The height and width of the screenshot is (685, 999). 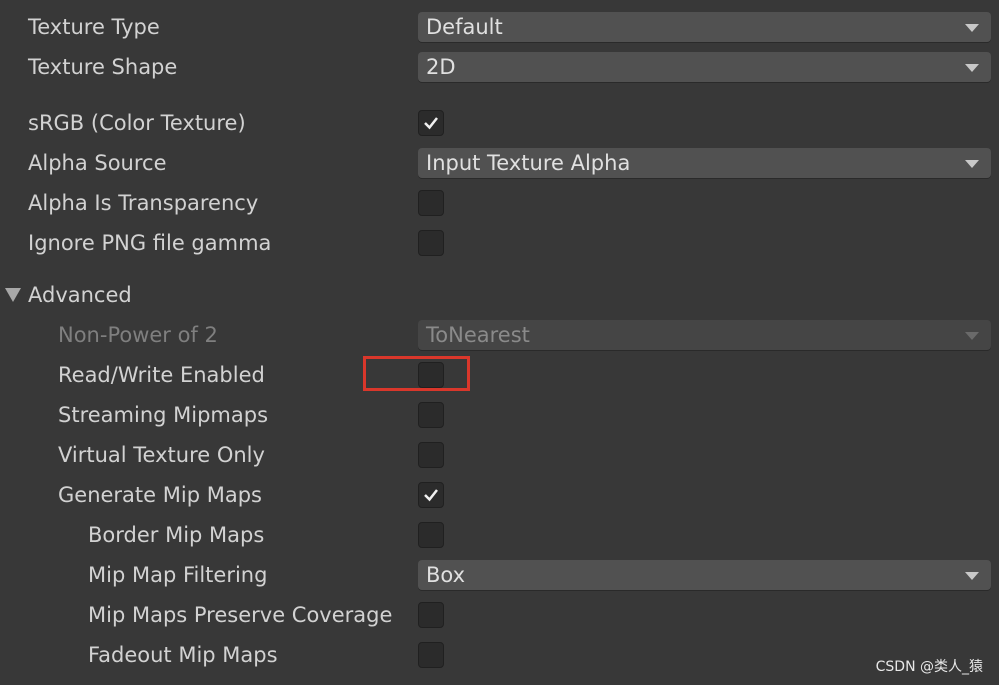 I want to click on advanced-foldout-label: Advanced, so click(x=80, y=295).